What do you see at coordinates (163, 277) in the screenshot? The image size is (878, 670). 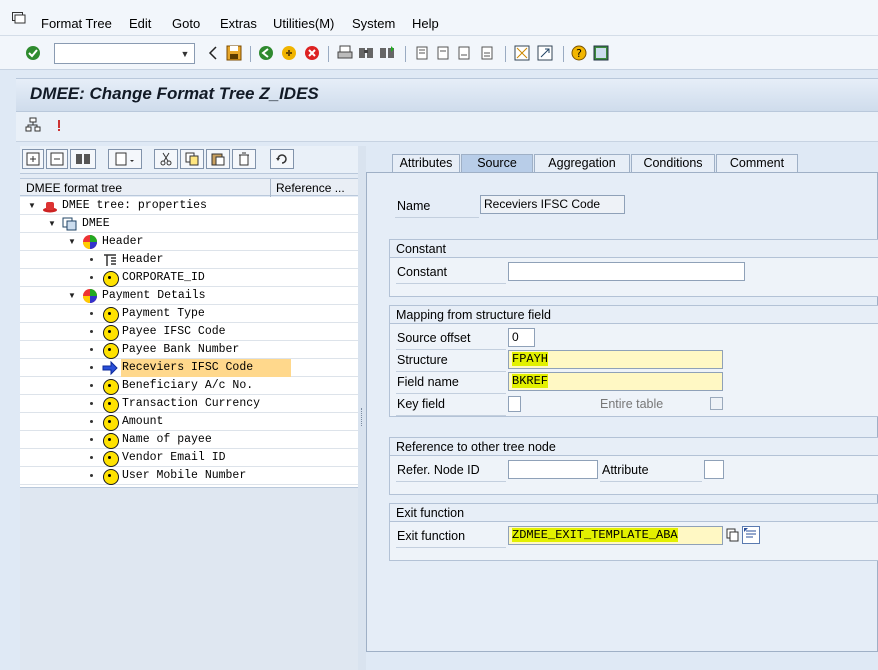 I see `tree-node-label: CORPORATE_ID` at bounding box center [163, 277].